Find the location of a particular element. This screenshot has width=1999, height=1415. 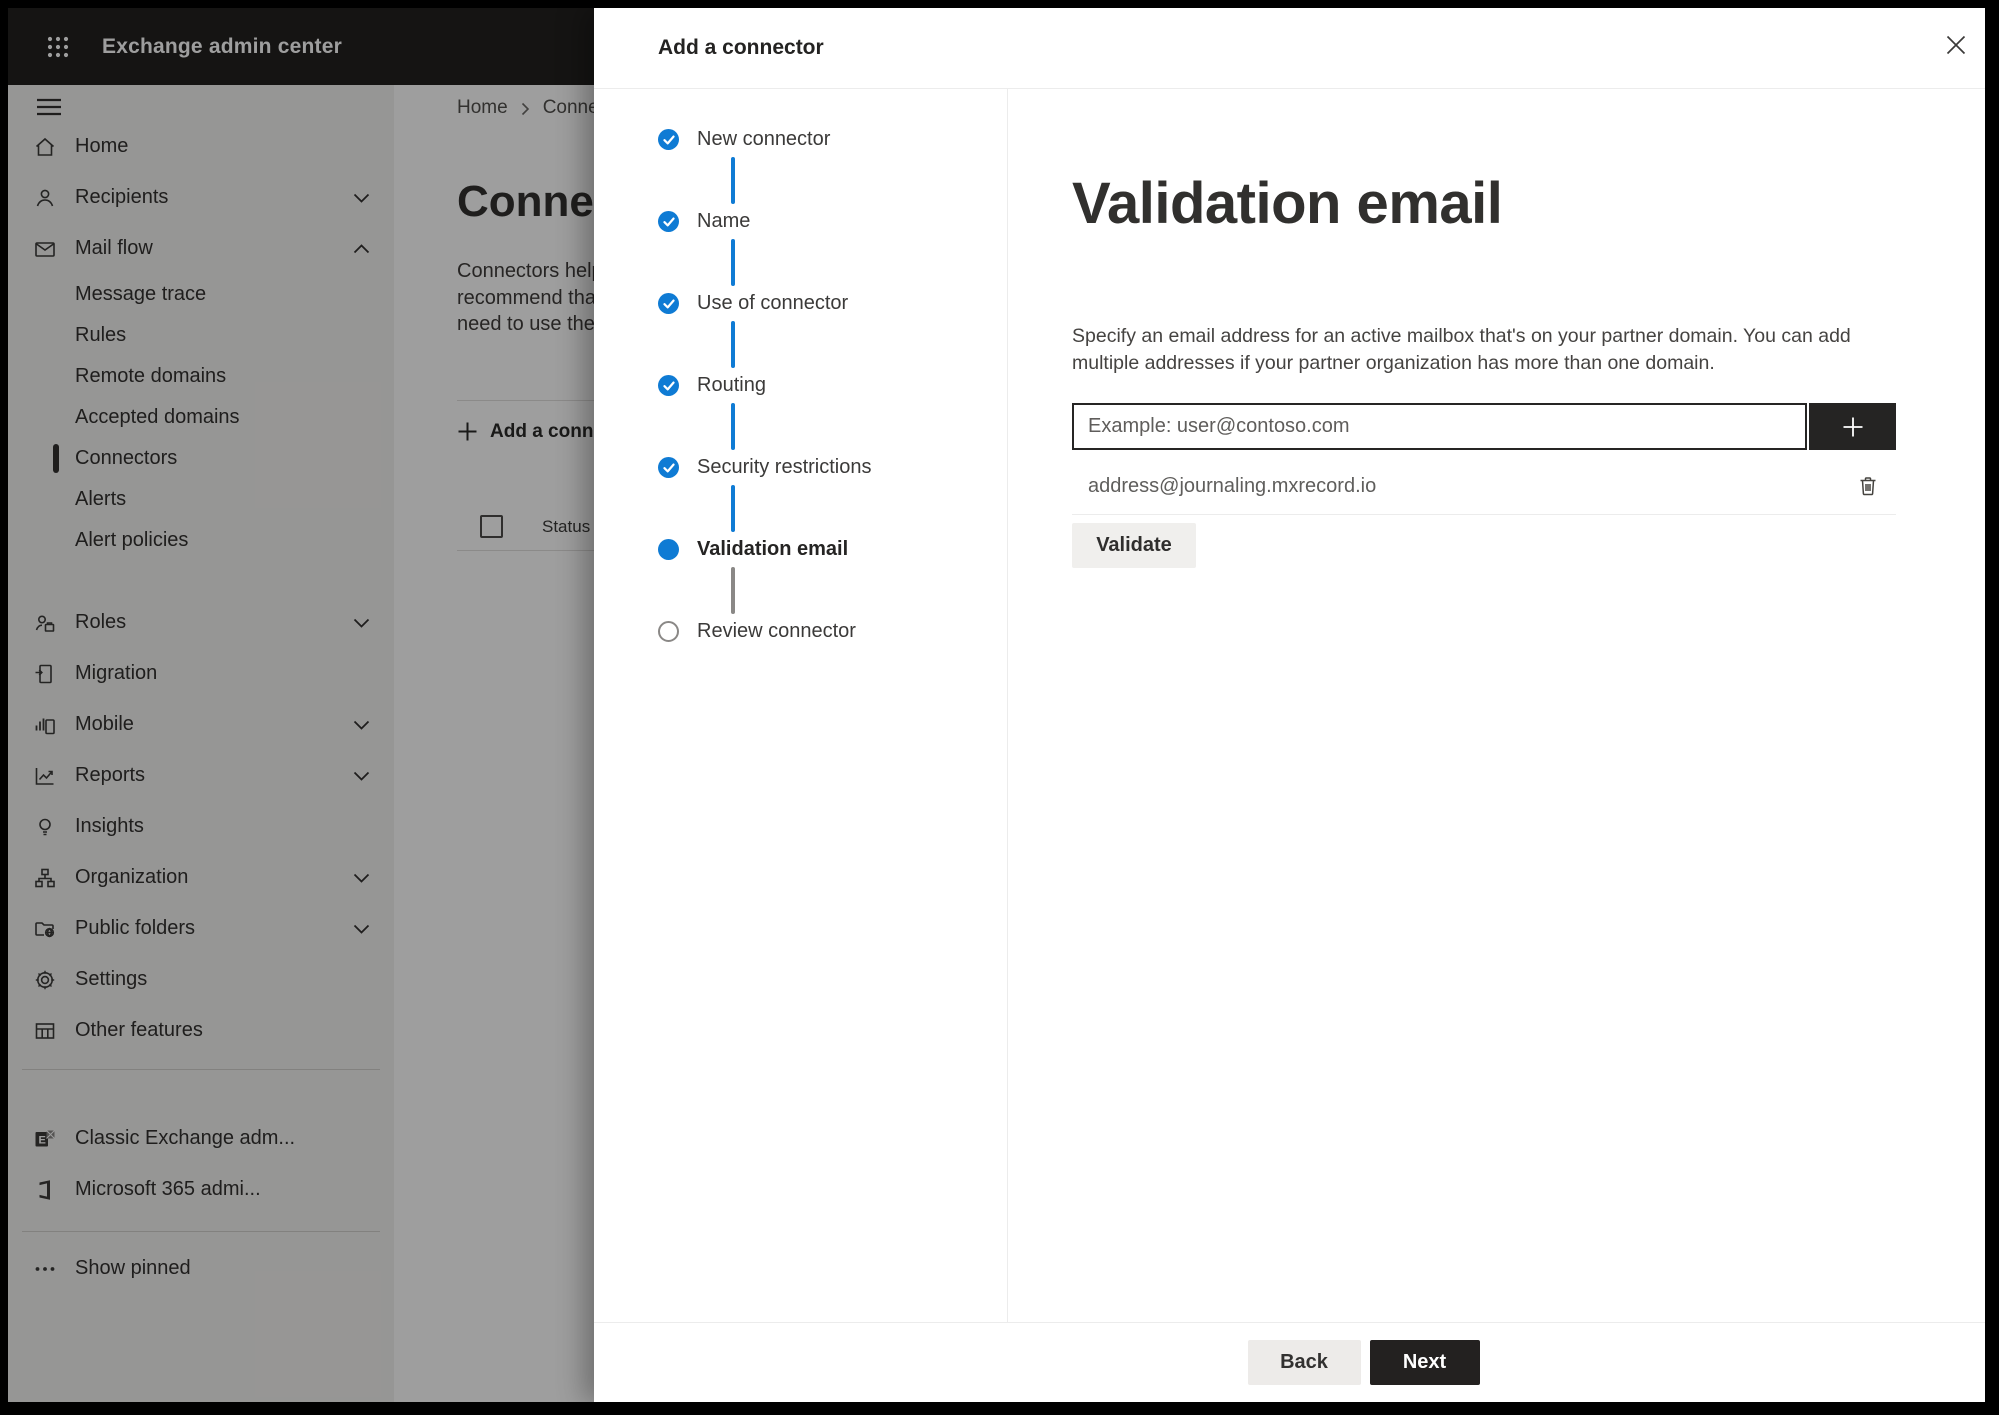

step-label: New connector is located at coordinates (764, 139).